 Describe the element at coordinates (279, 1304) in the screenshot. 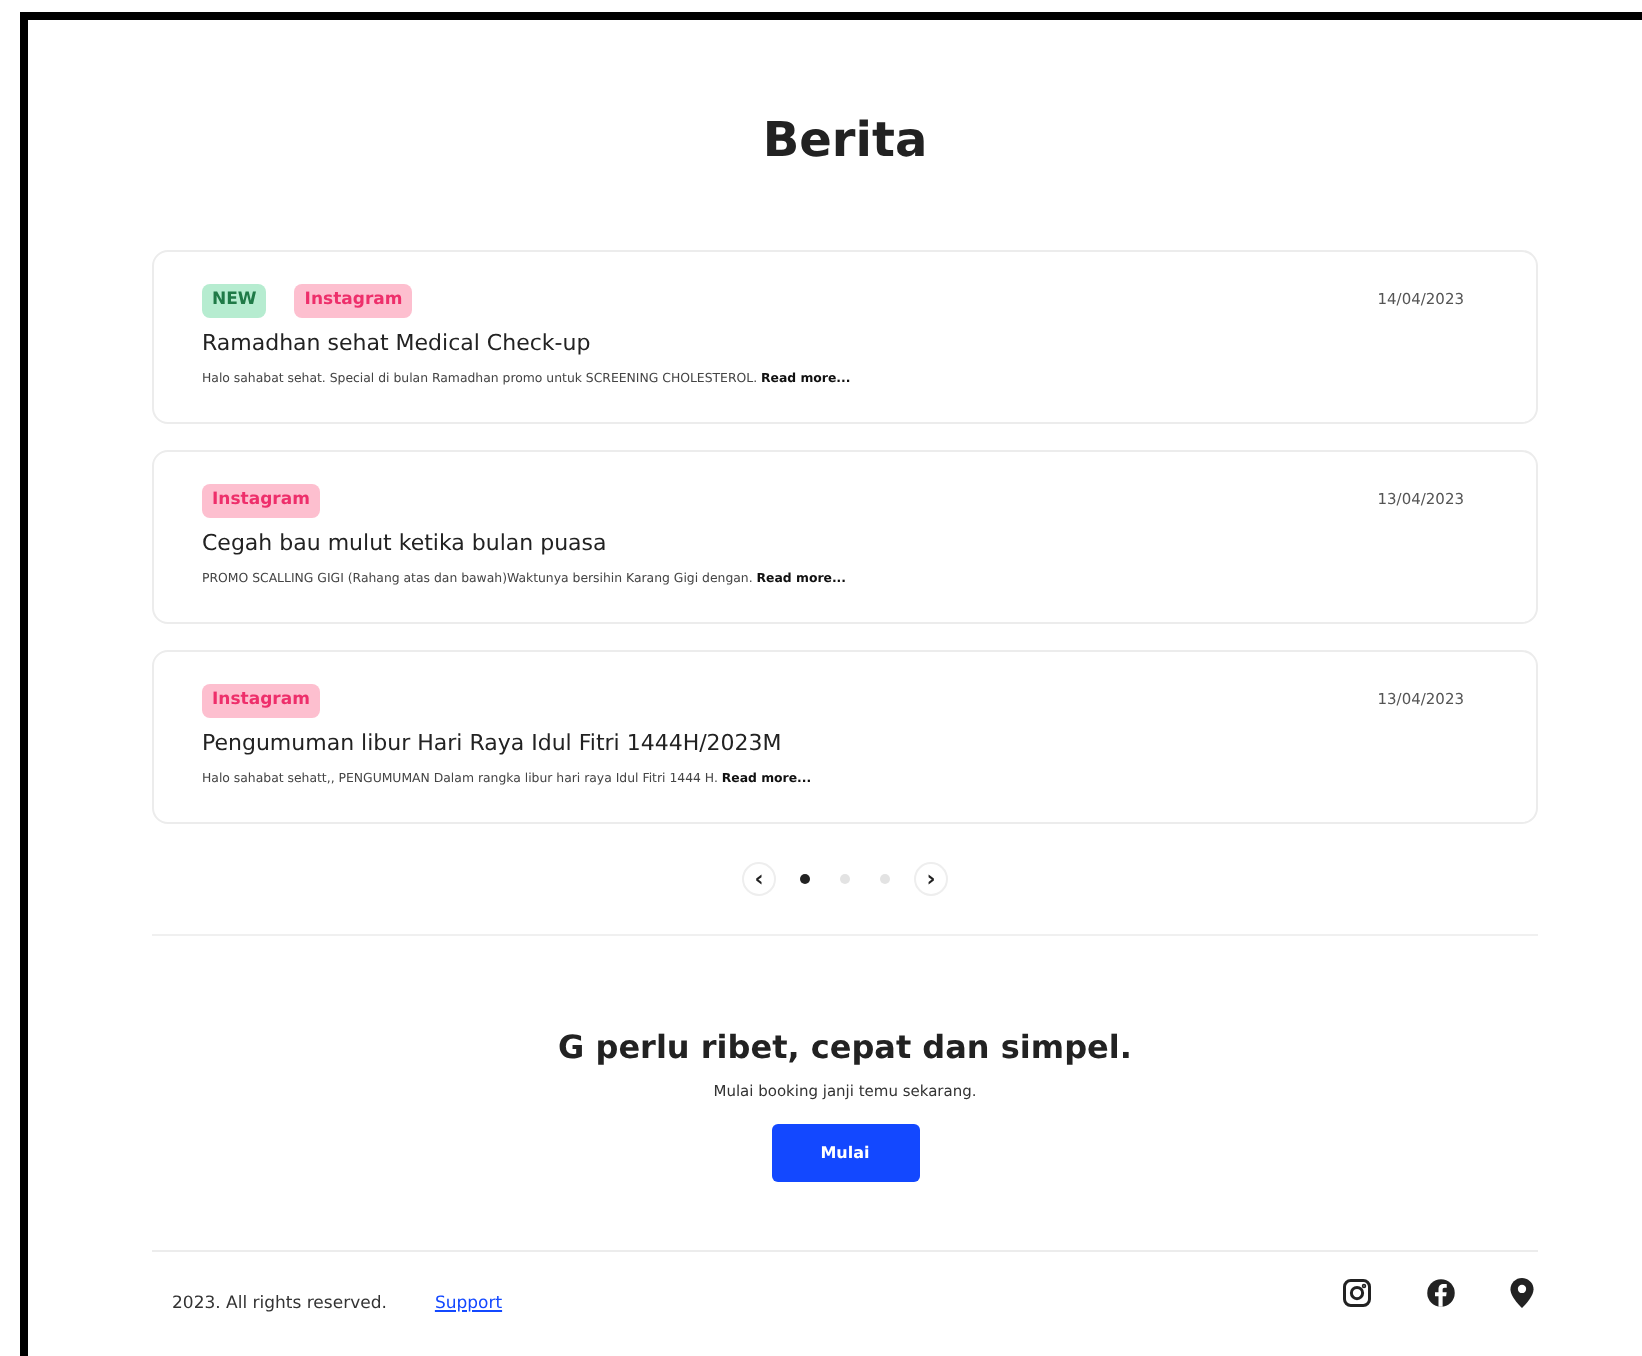

I see `copyright-text: 2023. All rights reserved.` at that location.